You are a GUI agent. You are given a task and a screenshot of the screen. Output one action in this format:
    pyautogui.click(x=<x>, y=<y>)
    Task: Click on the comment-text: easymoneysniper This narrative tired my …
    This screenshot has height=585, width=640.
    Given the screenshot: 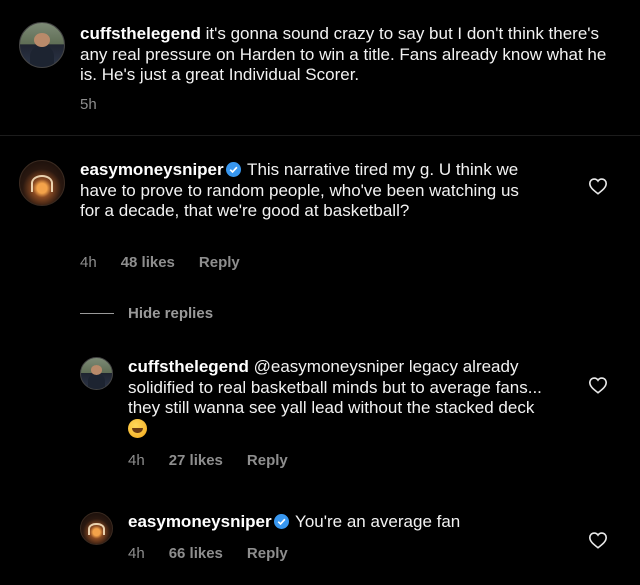 What is the action you would take?
    pyautogui.click(x=310, y=191)
    